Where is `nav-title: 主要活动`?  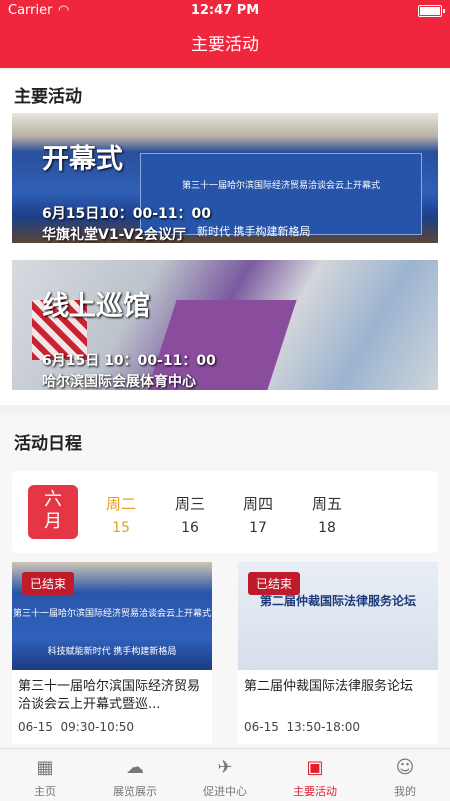 nav-title: 主要活动 is located at coordinates (225, 45).